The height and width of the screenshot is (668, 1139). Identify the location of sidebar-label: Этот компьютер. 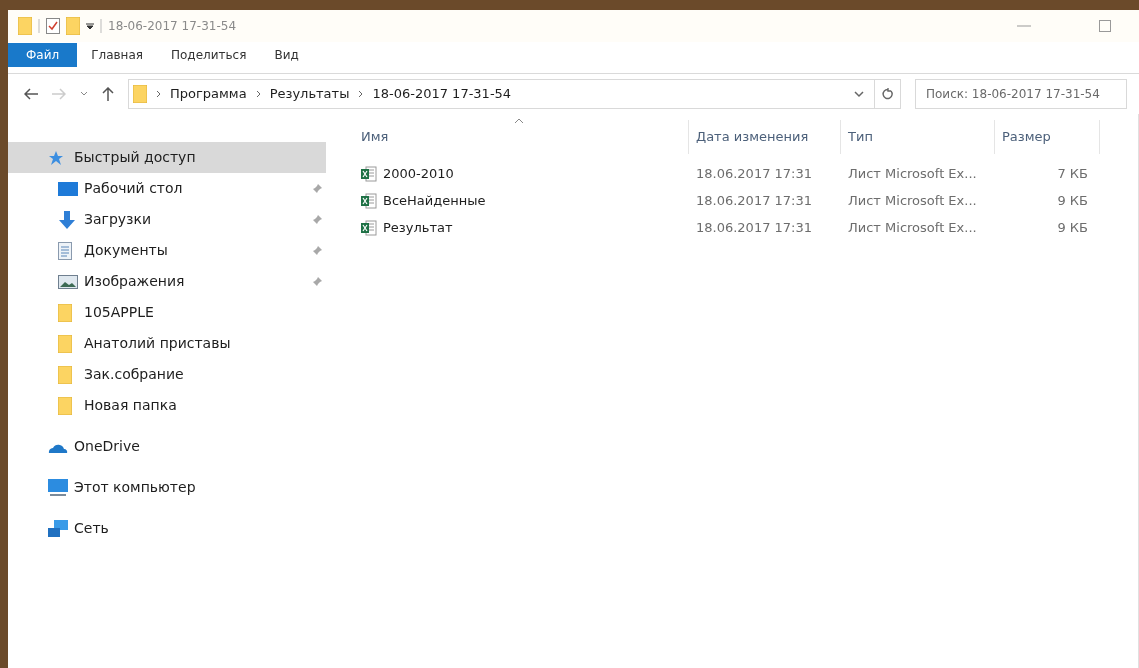
(135, 487).